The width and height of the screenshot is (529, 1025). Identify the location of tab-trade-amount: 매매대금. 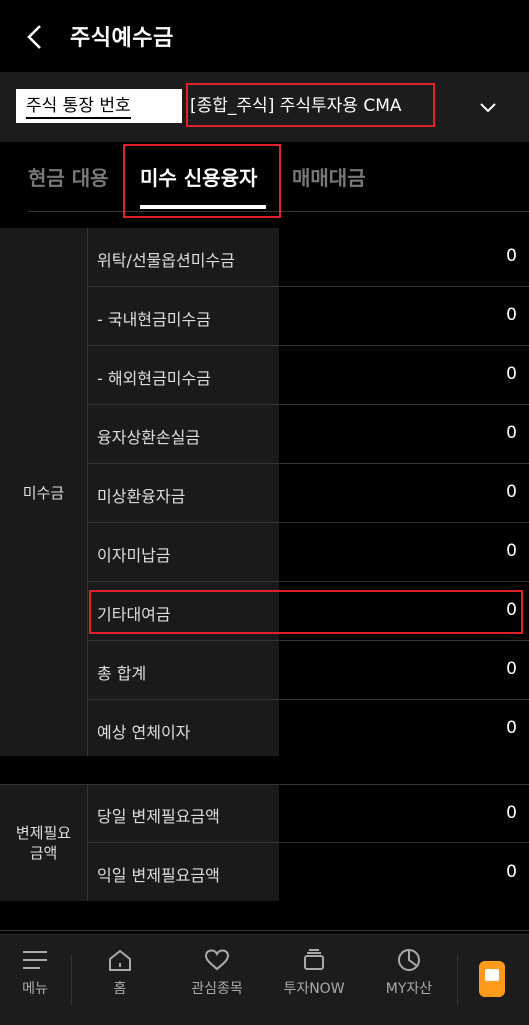
(329, 176).